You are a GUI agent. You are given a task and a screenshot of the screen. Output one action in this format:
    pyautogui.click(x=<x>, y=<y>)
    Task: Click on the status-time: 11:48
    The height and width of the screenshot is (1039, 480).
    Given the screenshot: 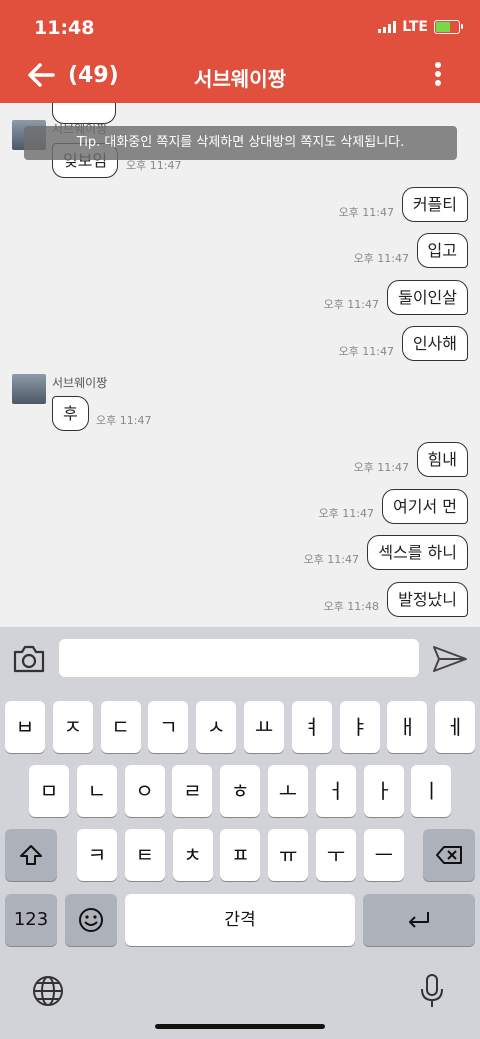 What is the action you would take?
    pyautogui.click(x=64, y=28)
    